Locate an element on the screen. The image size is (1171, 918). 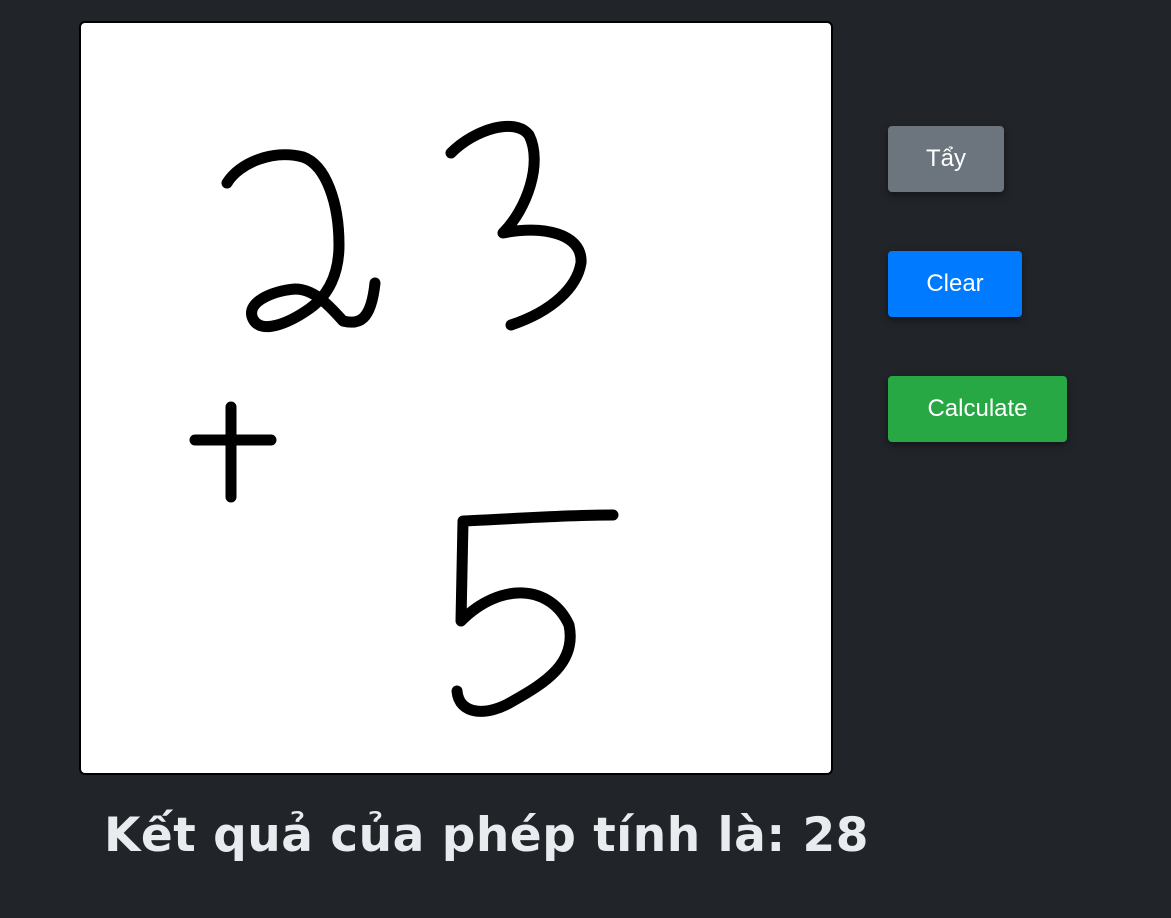
clear-button: Clear is located at coordinates (955, 284).